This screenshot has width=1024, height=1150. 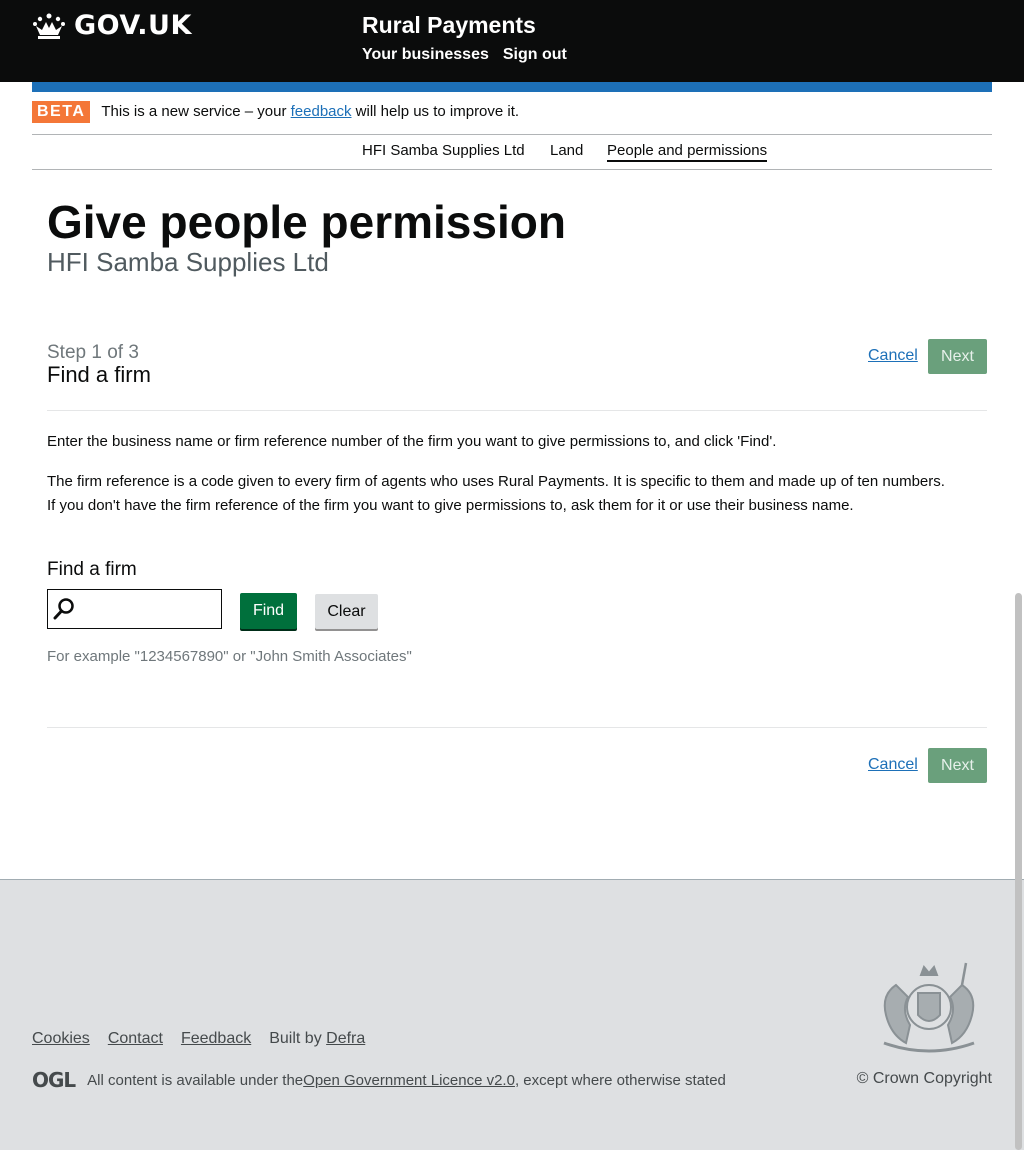 I want to click on next-button-top: Next, so click(x=957, y=356).